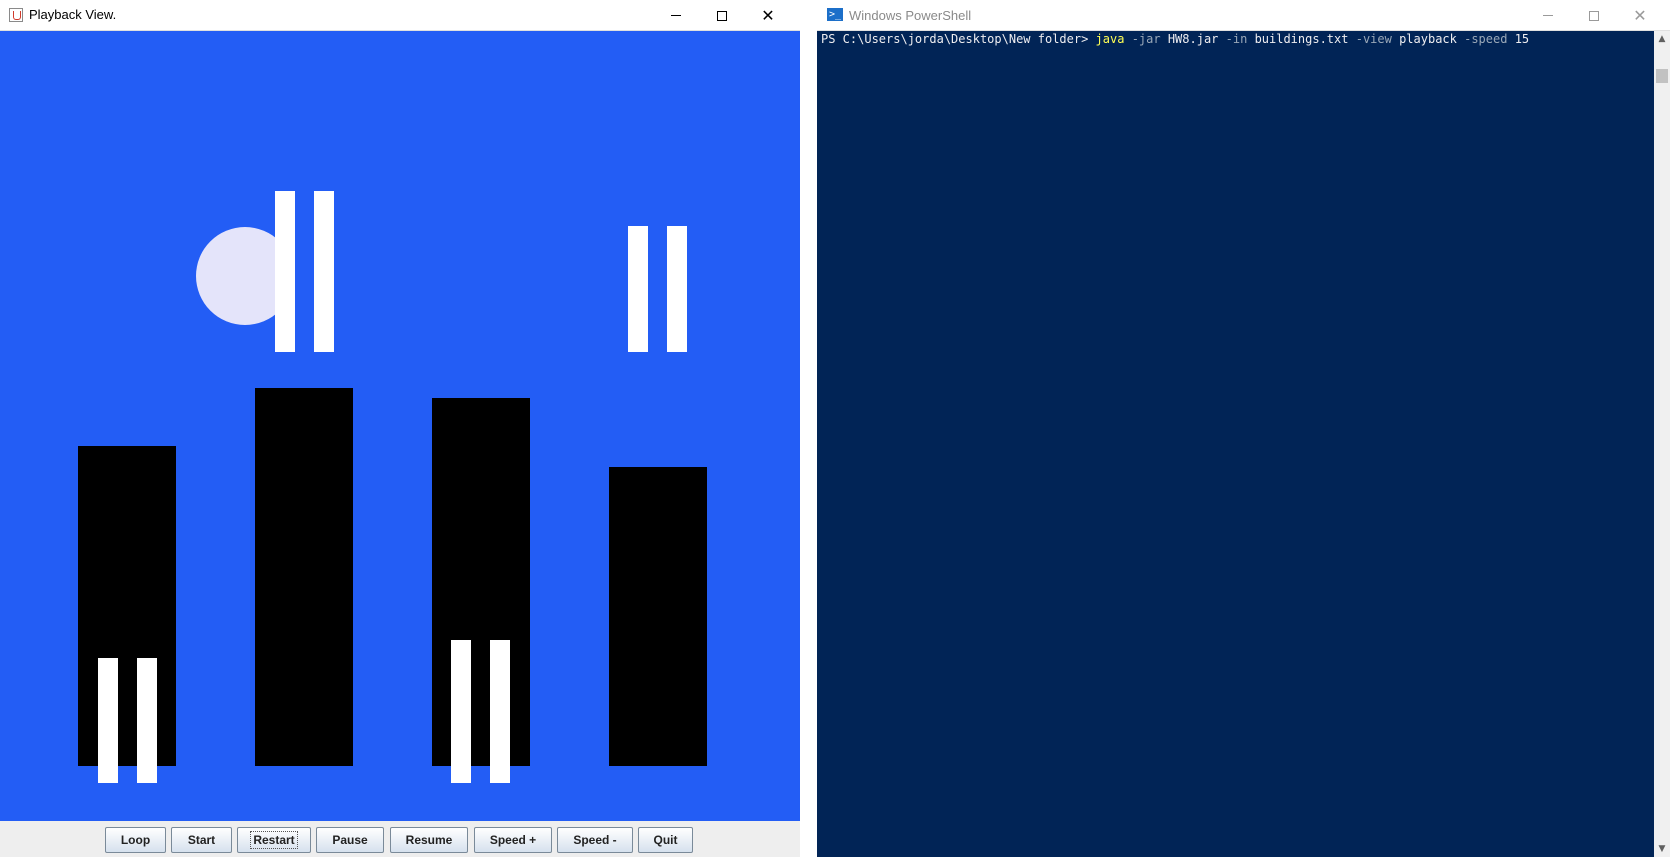 Image resolution: width=1670 pixels, height=858 pixels. What do you see at coordinates (1146, 39) in the screenshot?
I see `command-param: -jar` at bounding box center [1146, 39].